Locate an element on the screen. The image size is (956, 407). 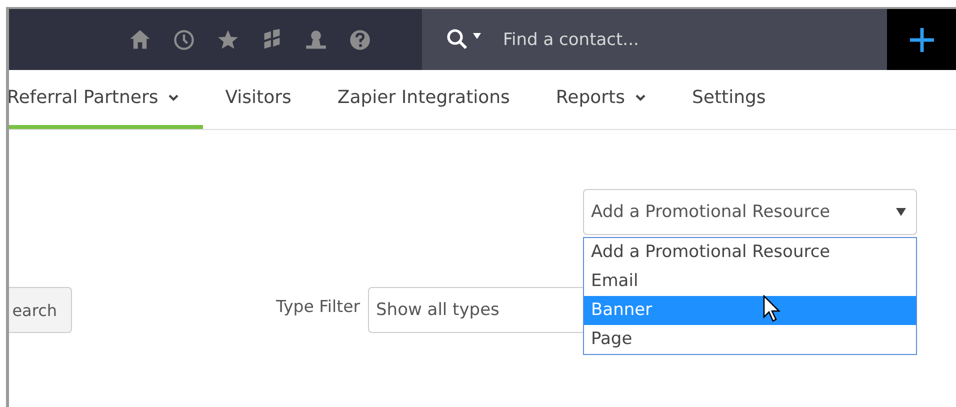
nav-tab: Zapier Integrations is located at coordinates (435, 99).